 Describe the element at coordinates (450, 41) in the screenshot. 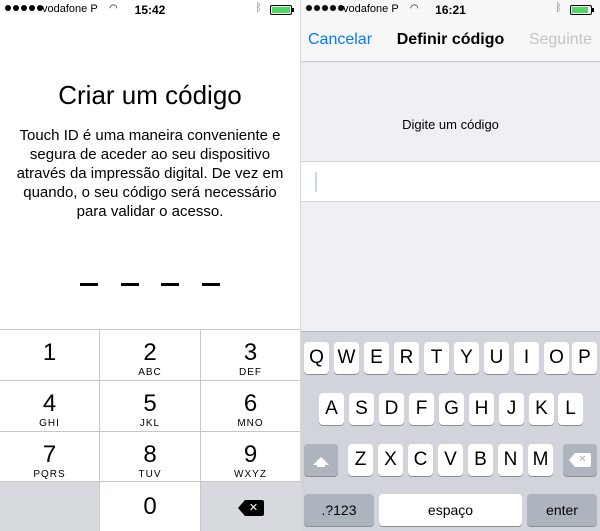

I see `navigation-bar: Cancelar Definir código Seguinte` at that location.